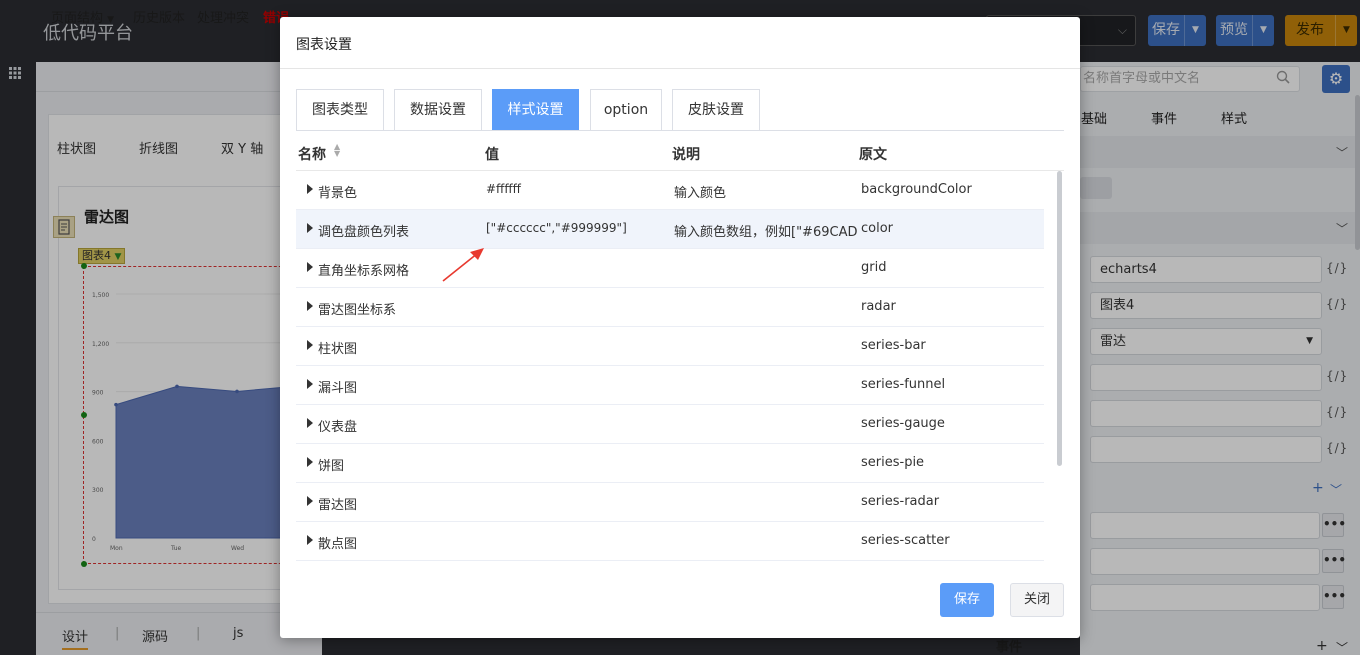  Describe the element at coordinates (324, 45) in the screenshot. I see `dialog-title: 图表设置` at that location.